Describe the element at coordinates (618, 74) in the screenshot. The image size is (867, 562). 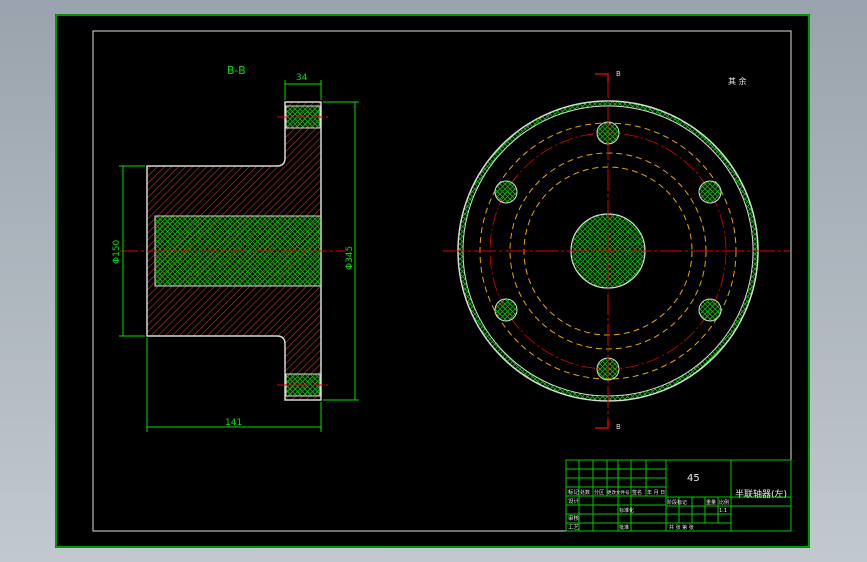
I see `cut-label-top: B` at that location.